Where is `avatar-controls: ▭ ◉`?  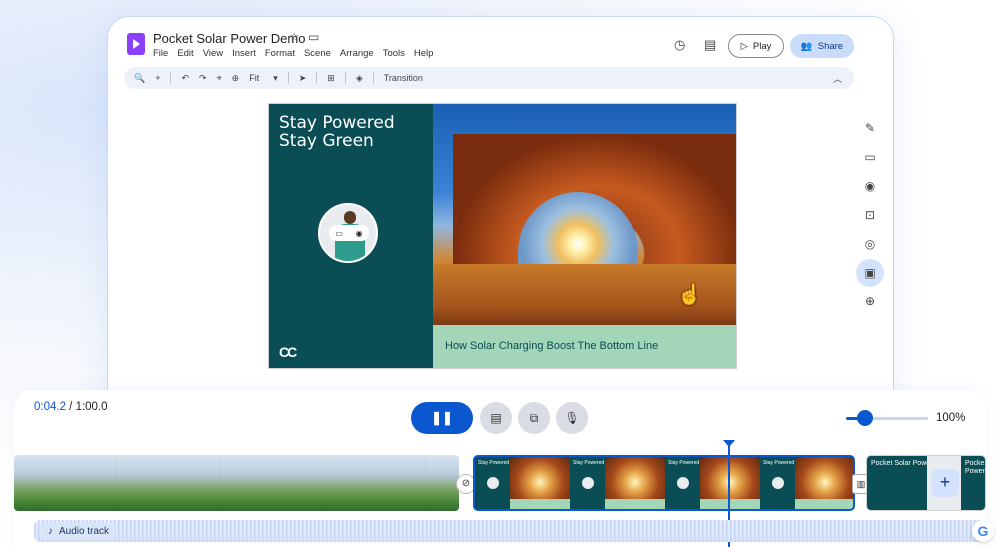
avatar-controls: ▭ ◉ is located at coordinates (349, 233).